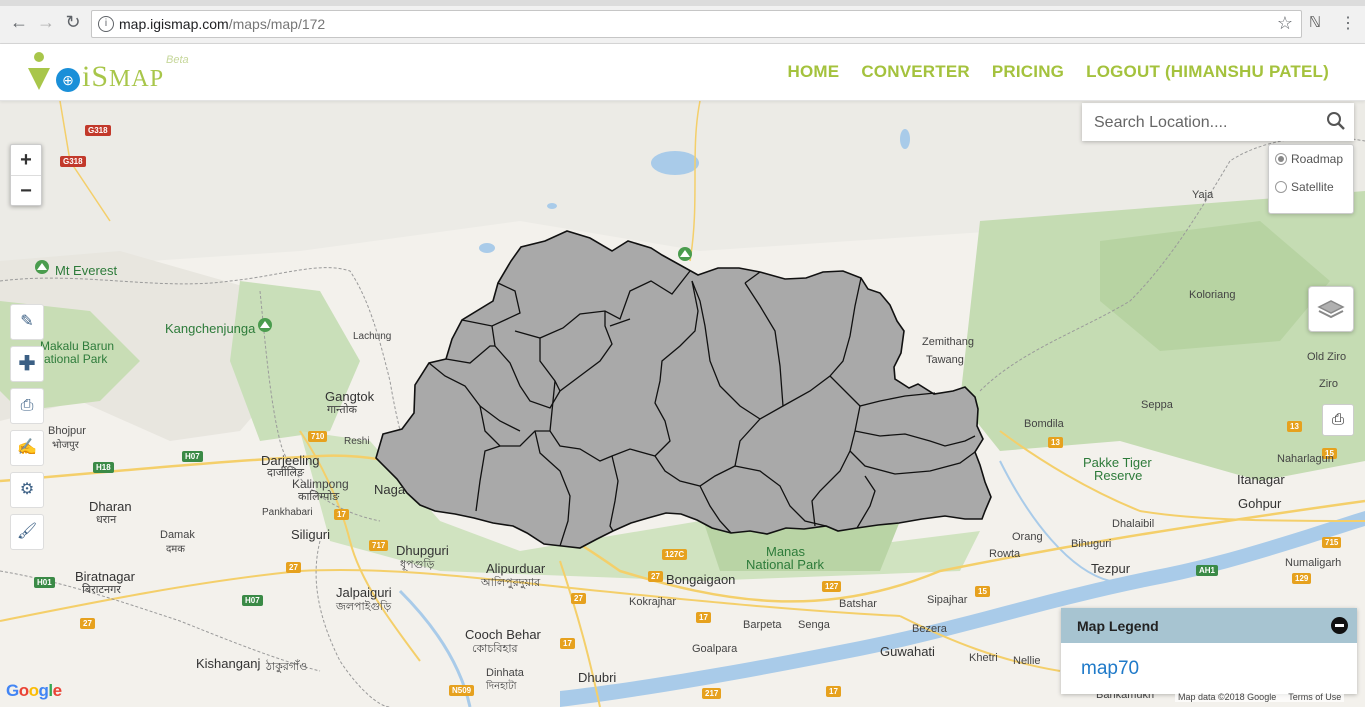  What do you see at coordinates (319, 497) in the screenshot?
I see `label-kalimpong-local: कालिम्पोङ` at bounding box center [319, 497].